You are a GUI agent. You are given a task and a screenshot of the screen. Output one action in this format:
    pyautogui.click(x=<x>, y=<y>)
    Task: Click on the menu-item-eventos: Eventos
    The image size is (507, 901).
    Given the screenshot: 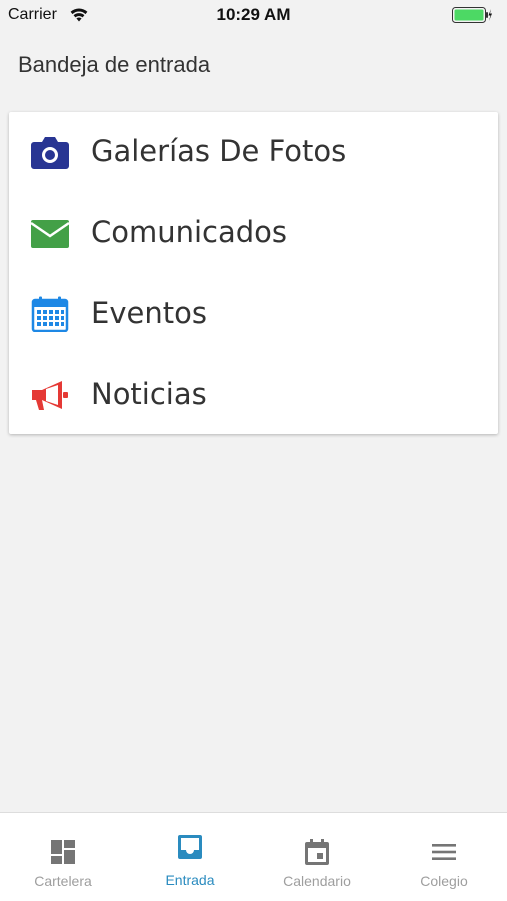 What is the action you would take?
    pyautogui.click(x=253, y=314)
    